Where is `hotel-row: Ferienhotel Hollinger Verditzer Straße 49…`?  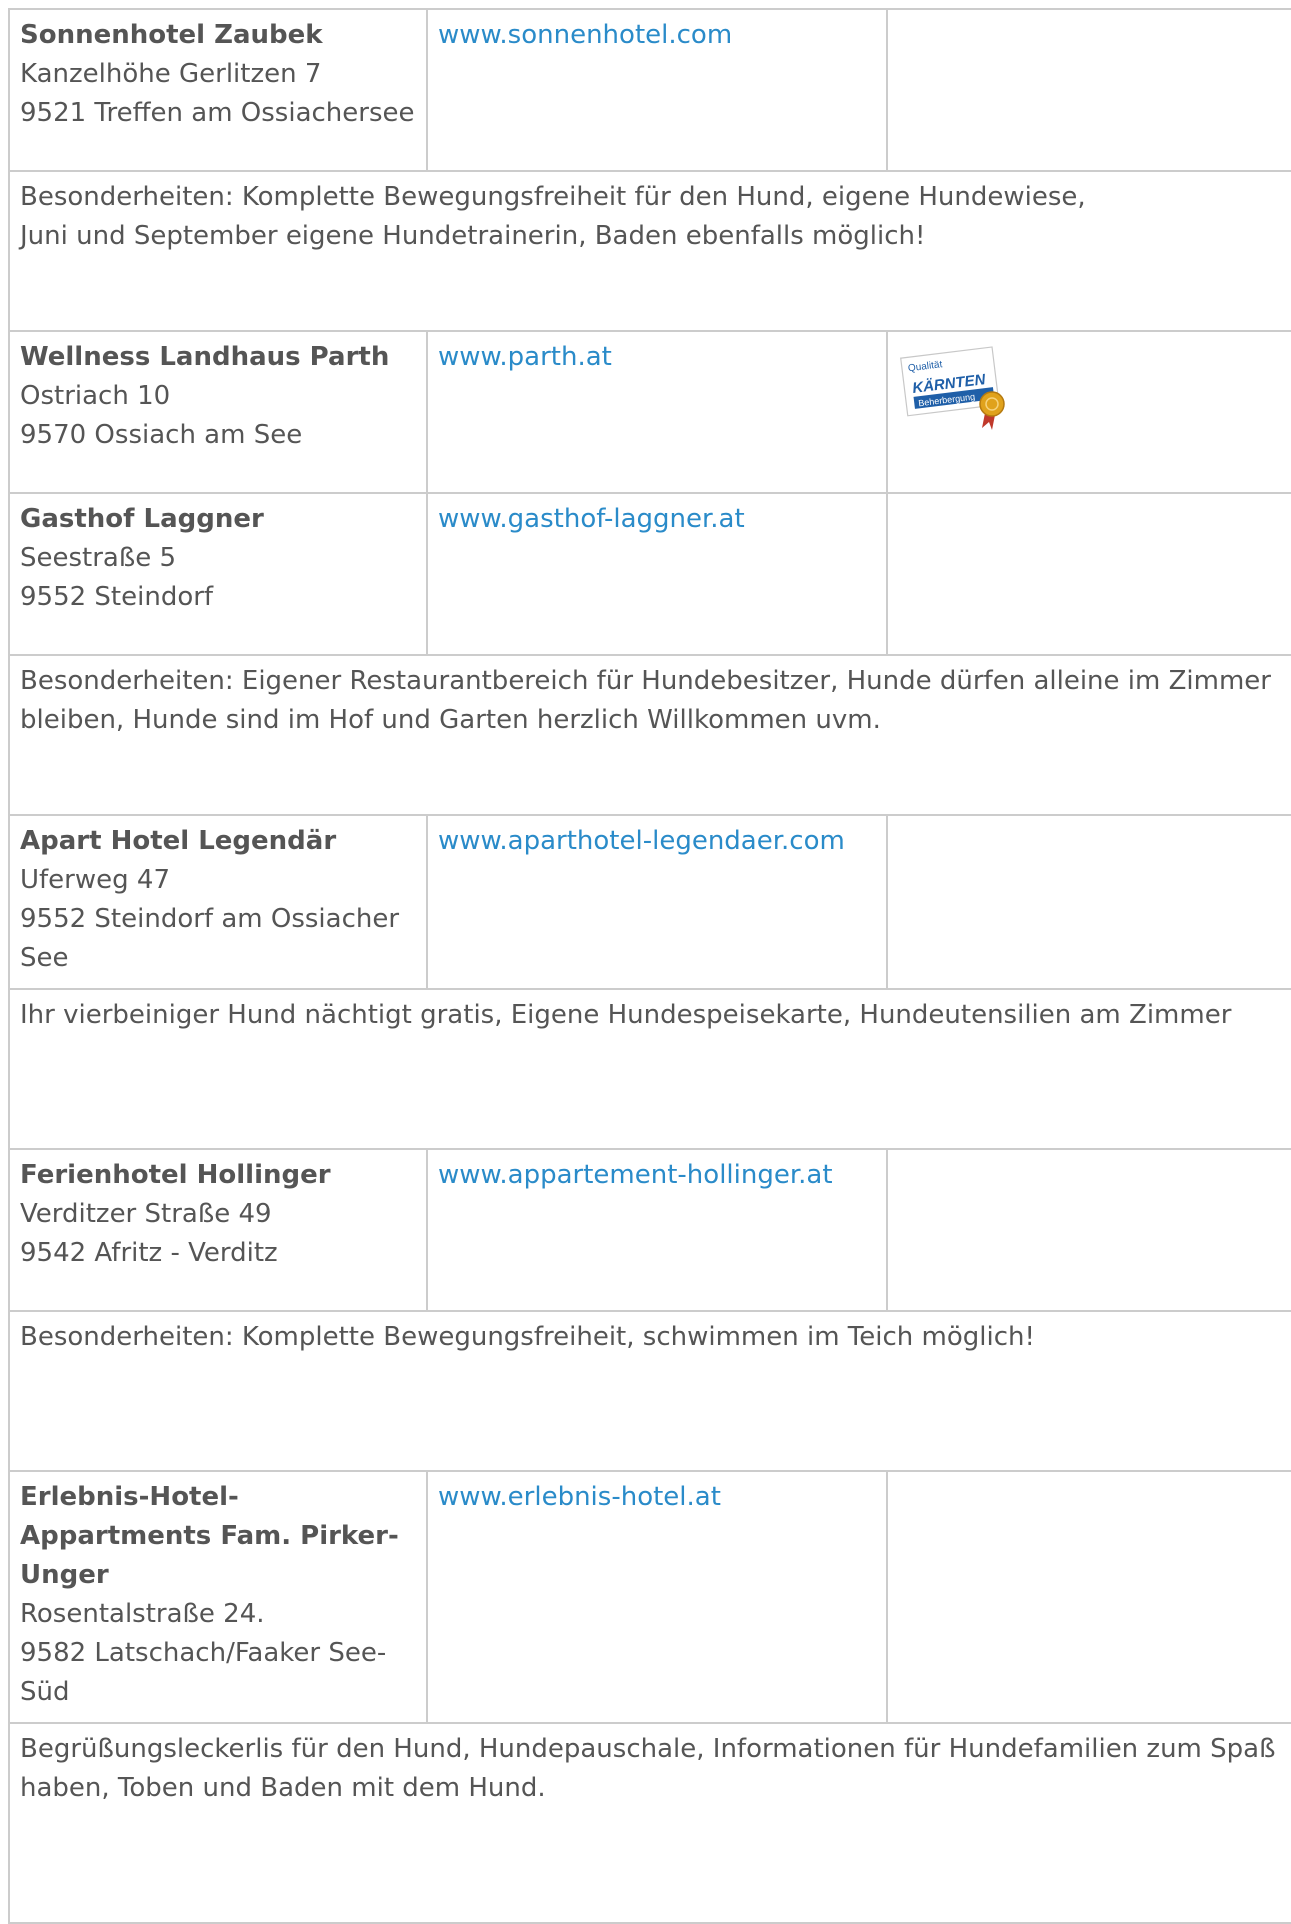 hotel-row: Ferienhotel Hollinger Verditzer Straße 49… is located at coordinates (649, 1230).